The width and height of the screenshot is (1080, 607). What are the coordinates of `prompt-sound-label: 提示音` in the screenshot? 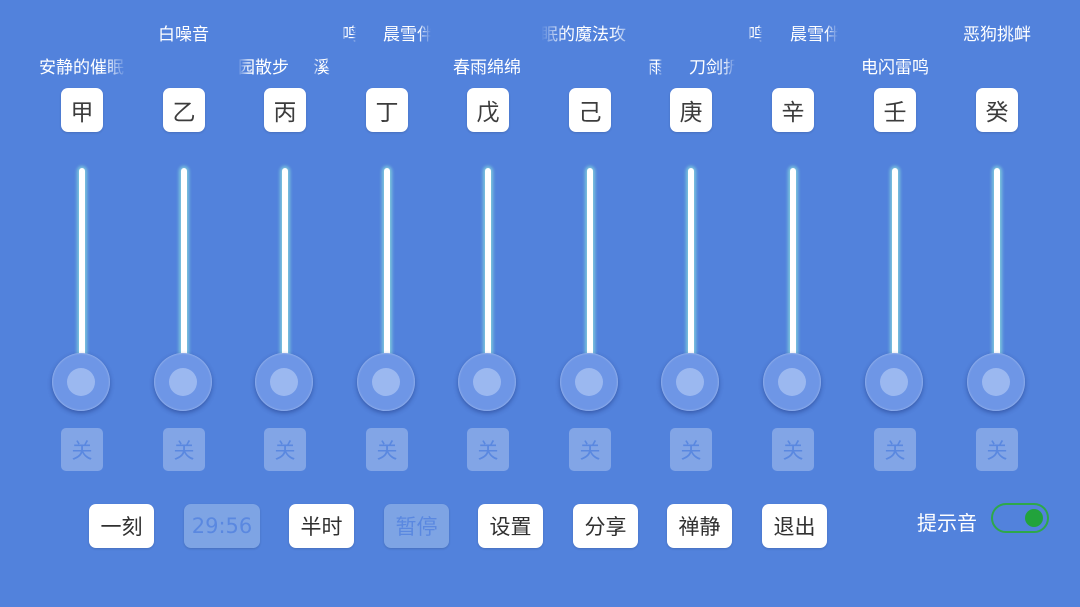 It's located at (947, 523).